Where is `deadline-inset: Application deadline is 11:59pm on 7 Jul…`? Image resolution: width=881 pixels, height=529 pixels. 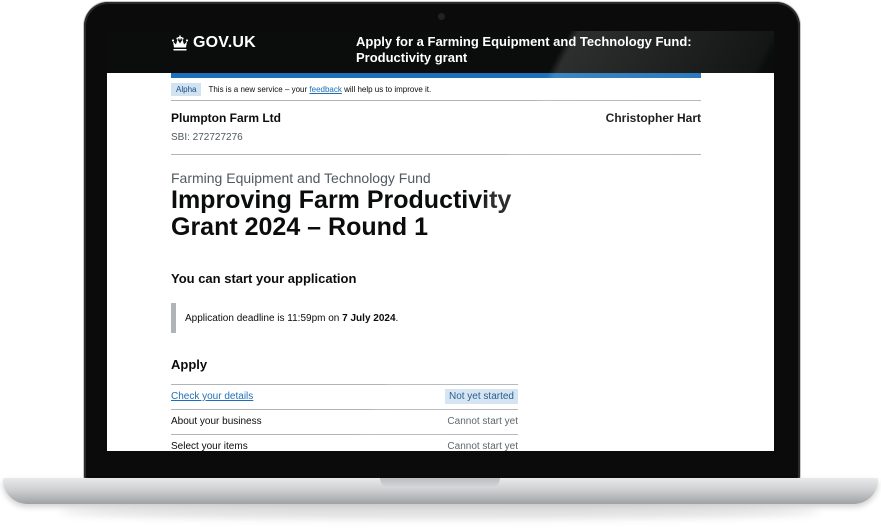 deadline-inset: Application deadline is 11:59pm on 7 Jul… is located at coordinates (348, 318).